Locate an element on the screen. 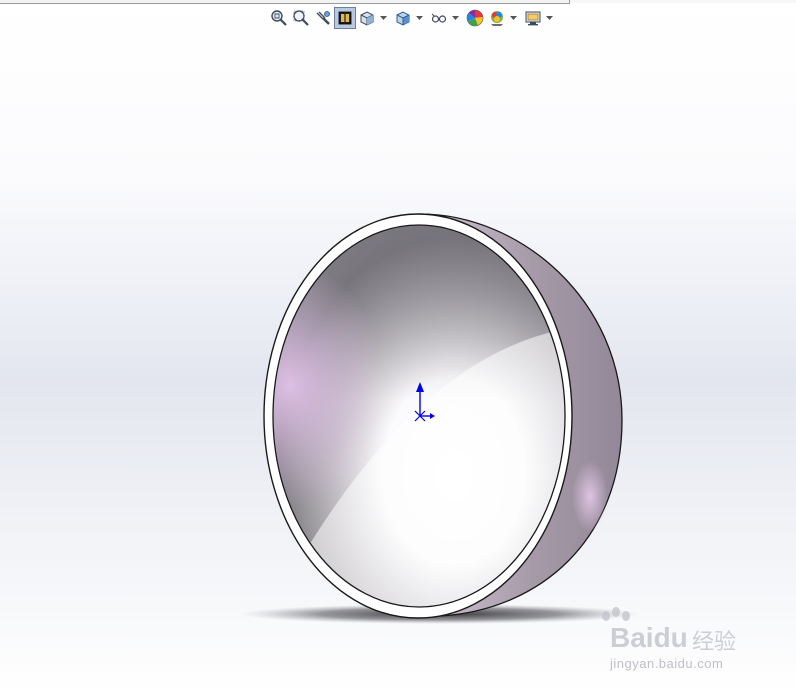 The height and width of the screenshot is (694, 796). watermark: Baidu 经验 jingyan.baidu.com is located at coordinates (673, 646).